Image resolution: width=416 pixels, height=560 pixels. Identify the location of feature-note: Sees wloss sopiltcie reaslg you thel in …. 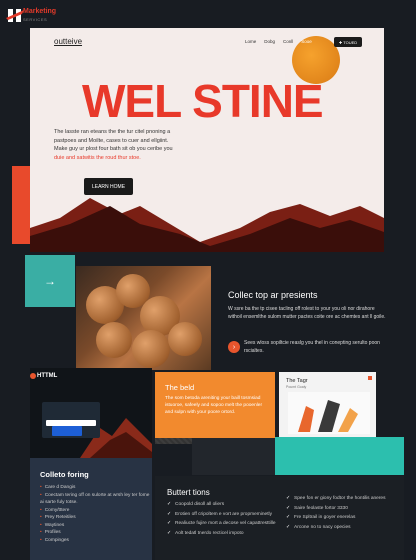
(312, 347).